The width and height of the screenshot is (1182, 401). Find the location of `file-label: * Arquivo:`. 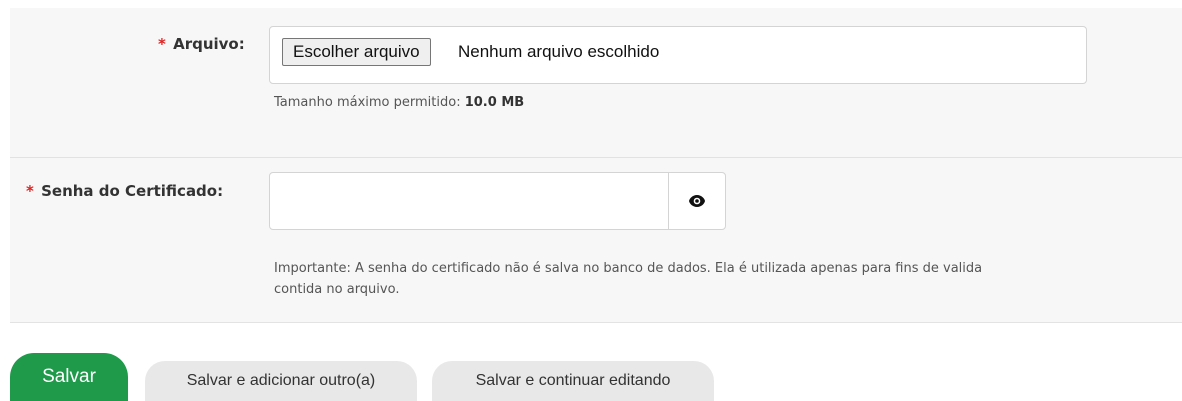

file-label: * Arquivo: is located at coordinates (201, 44).